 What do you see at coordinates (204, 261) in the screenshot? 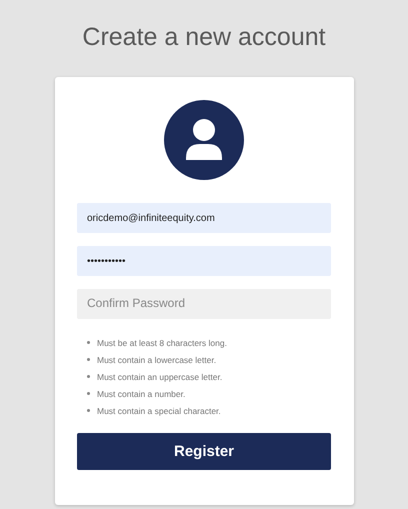
I see `input-field: •••••••••••` at bounding box center [204, 261].